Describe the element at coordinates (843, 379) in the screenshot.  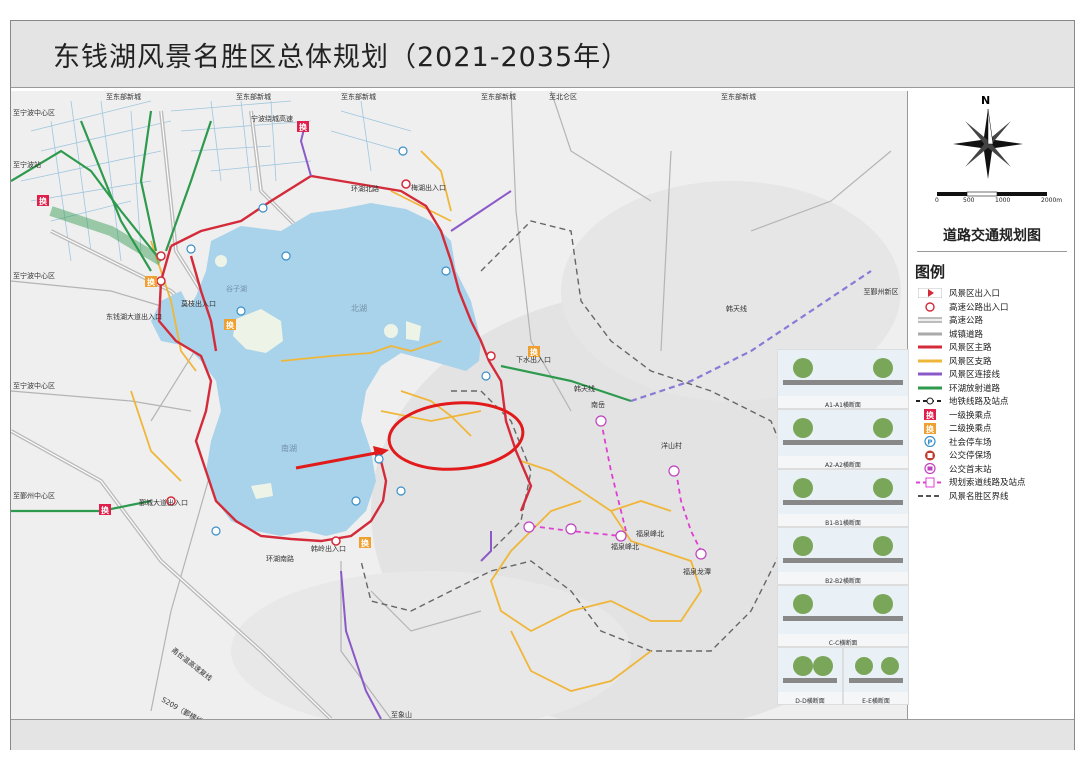
I see `cross-section-panel: A1-A1横断面` at that location.